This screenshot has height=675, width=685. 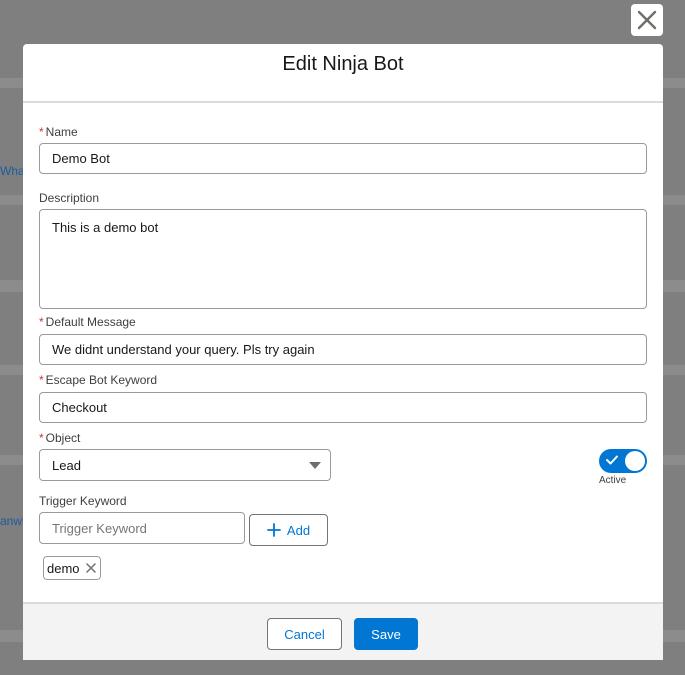 I want to click on keyword-pill-label: demo, so click(x=63, y=568).